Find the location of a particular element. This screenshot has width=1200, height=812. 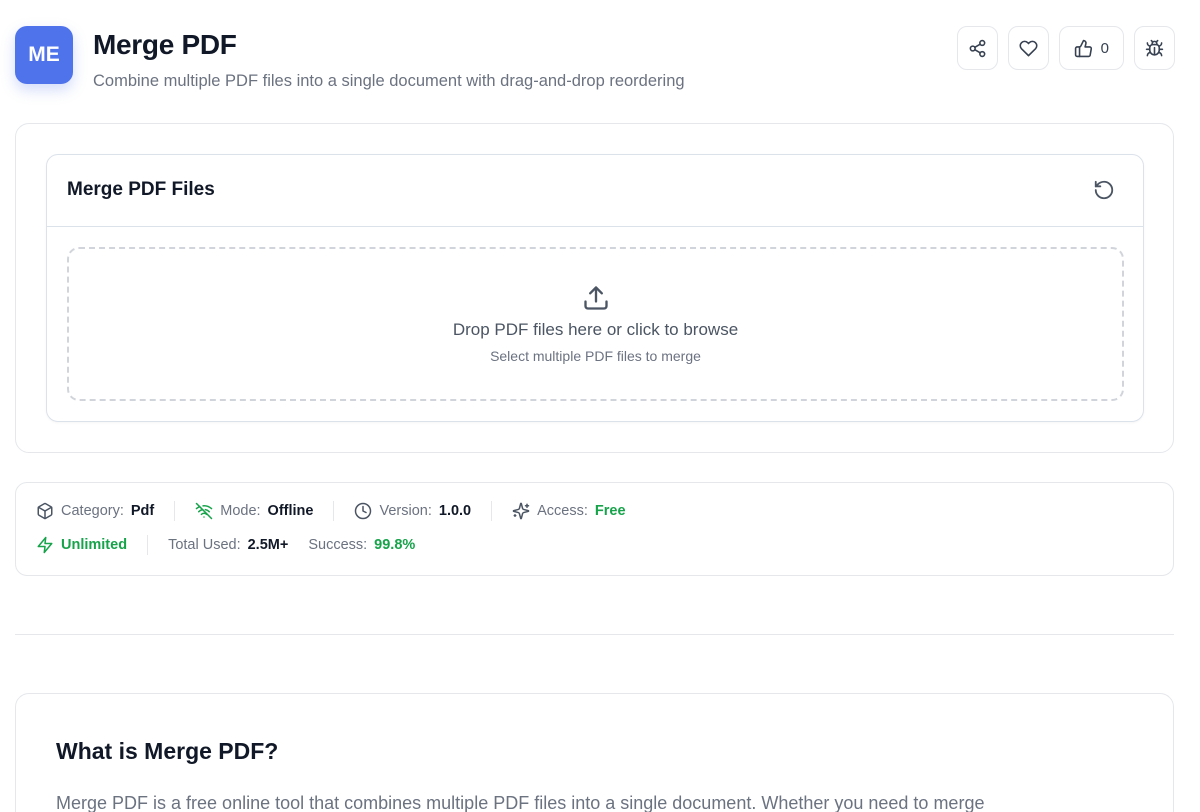

package-icon is located at coordinates (45, 511).